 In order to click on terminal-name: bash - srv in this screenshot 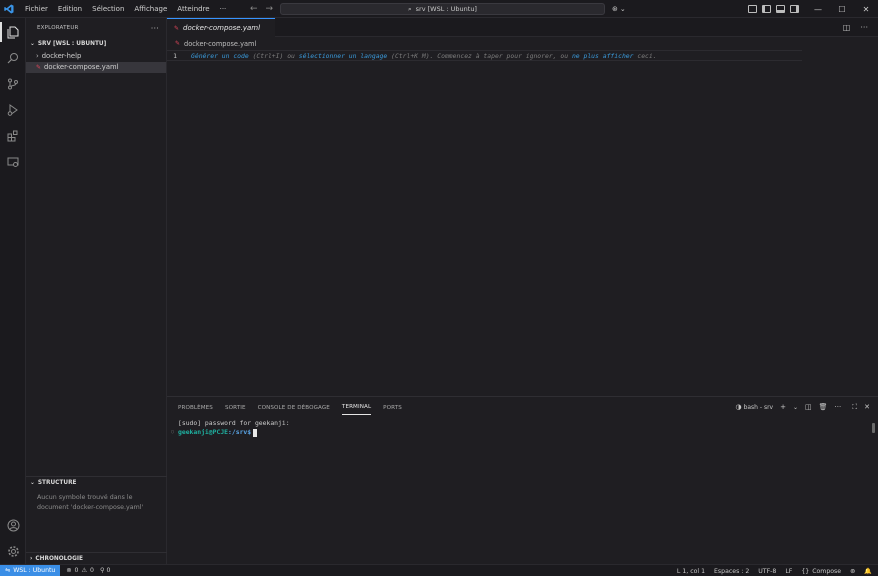, I will do `click(758, 407)`.